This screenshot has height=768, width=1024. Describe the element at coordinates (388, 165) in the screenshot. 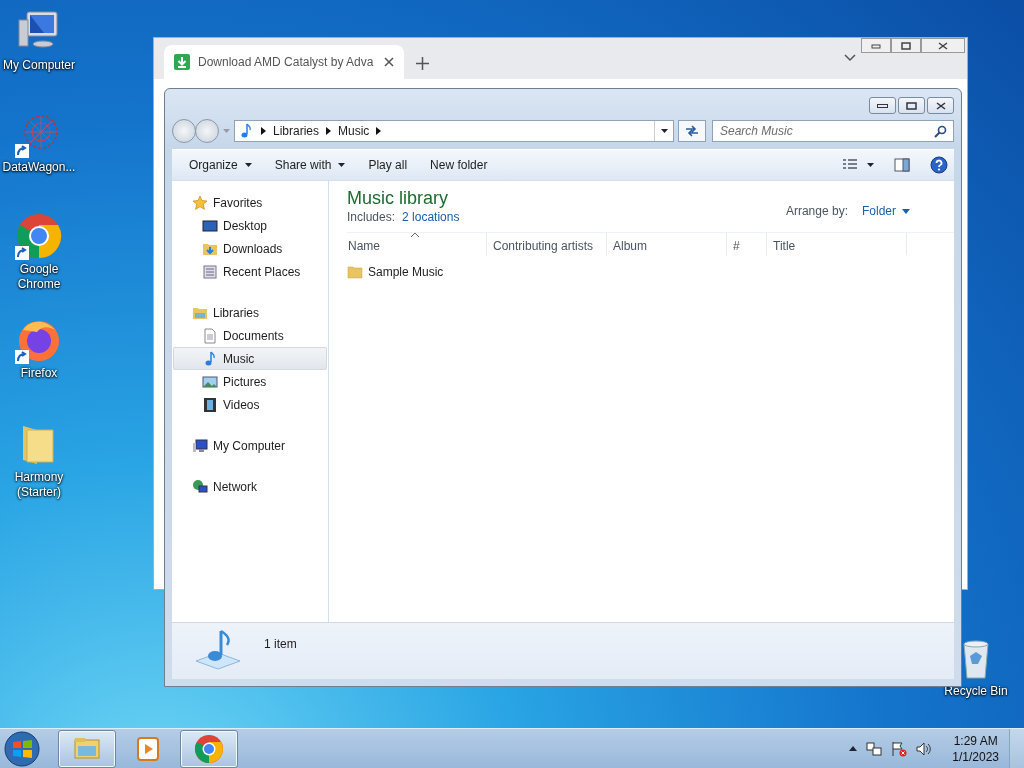

I see `toolbar-button: Play all` at that location.